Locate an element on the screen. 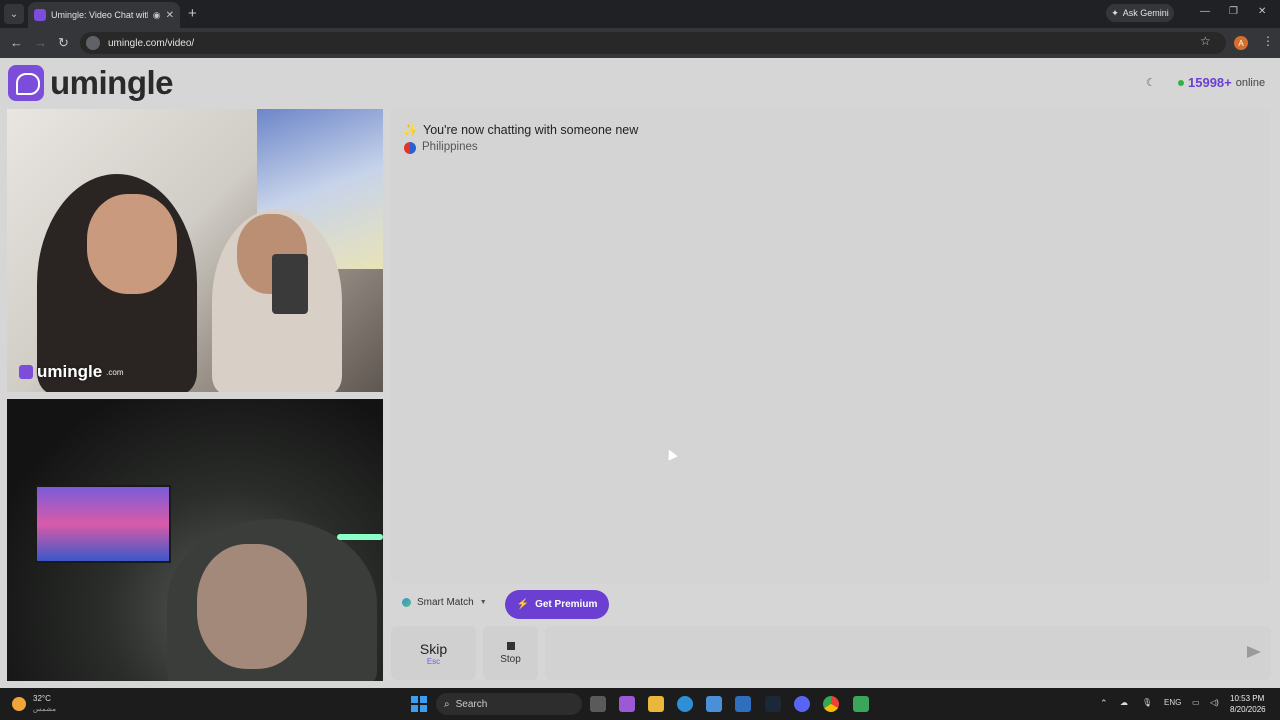  online-label: online is located at coordinates (1250, 82).